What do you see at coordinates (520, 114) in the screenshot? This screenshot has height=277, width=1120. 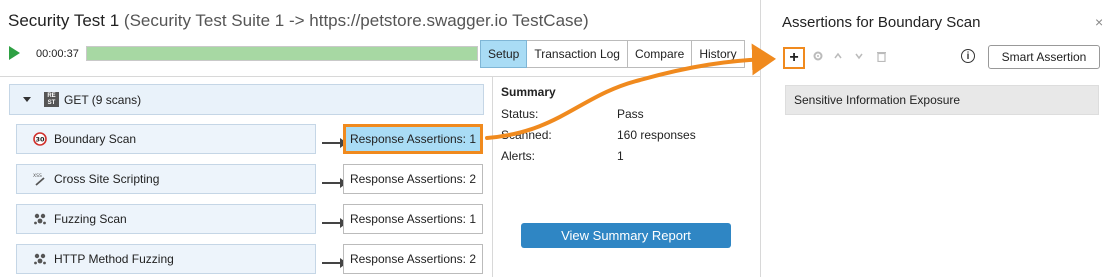 I see `summary-label: Status:` at bounding box center [520, 114].